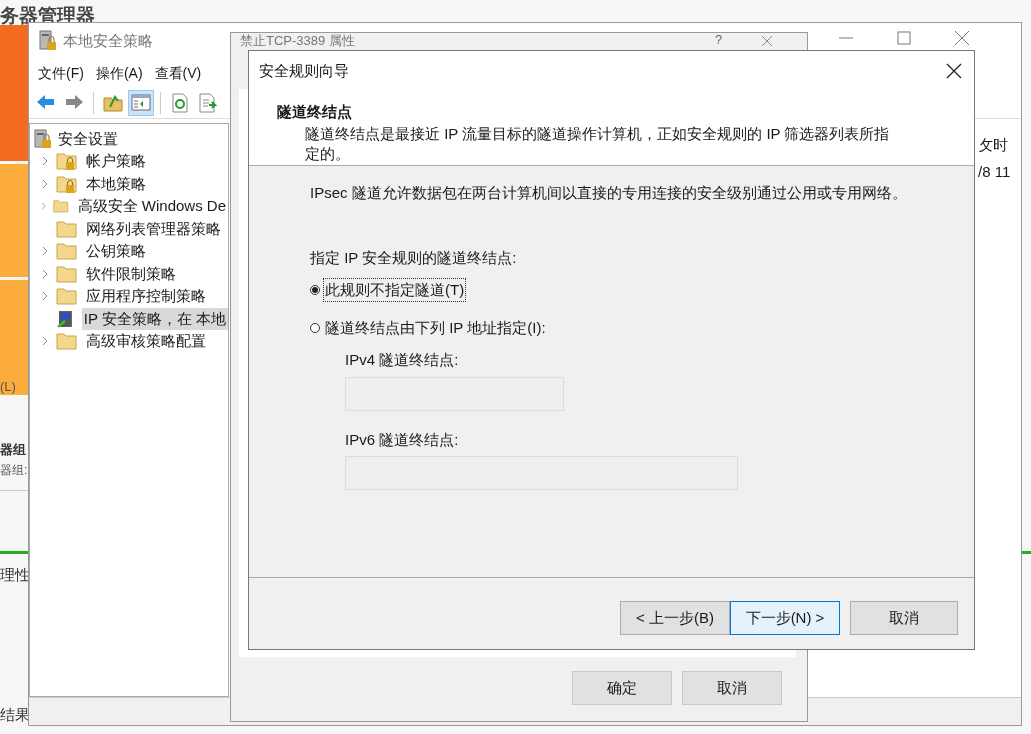 The image size is (1031, 734). Describe the element at coordinates (609, 193) in the screenshot. I see `intro-text: IPsec 隧道允许数据包在两台计算机间以直接的专用连接的安全级别通过公用或专用网络。` at that location.